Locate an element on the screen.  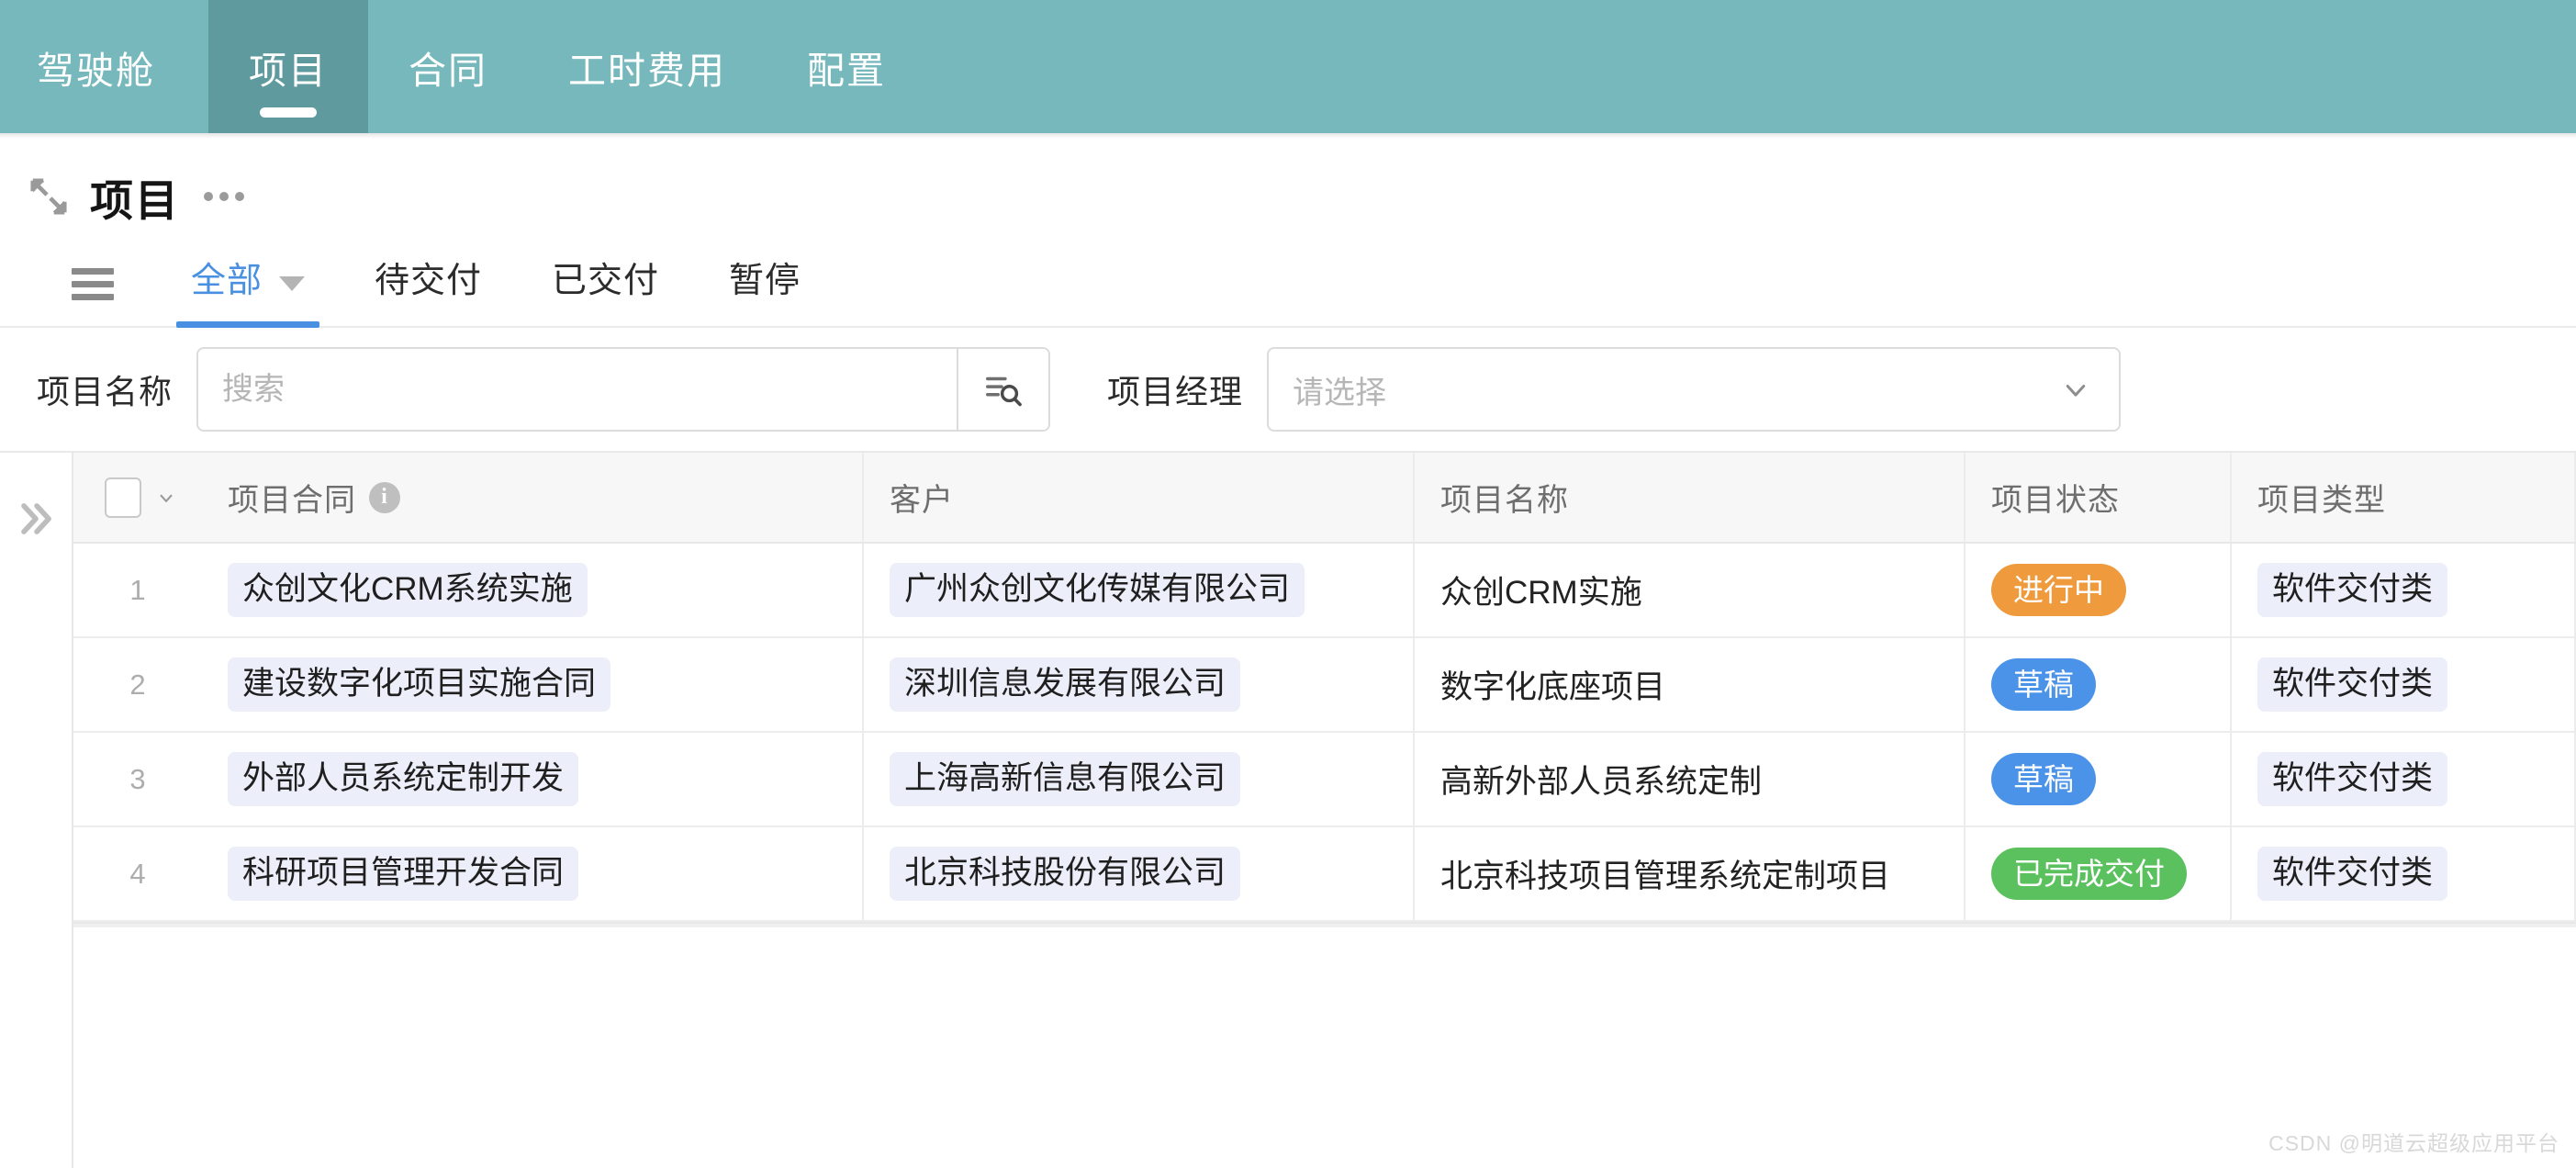
contract-chip: 众创文化CRM系统实施 is located at coordinates (408, 590).